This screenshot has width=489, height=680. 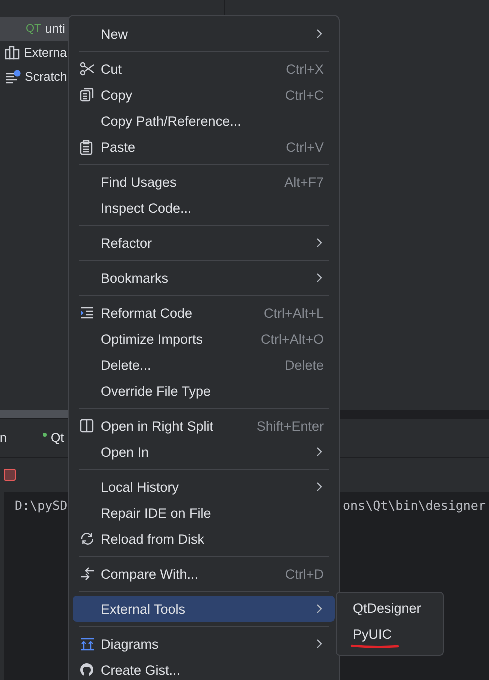 I want to click on console-text: D:\pySD, so click(x=41, y=506).